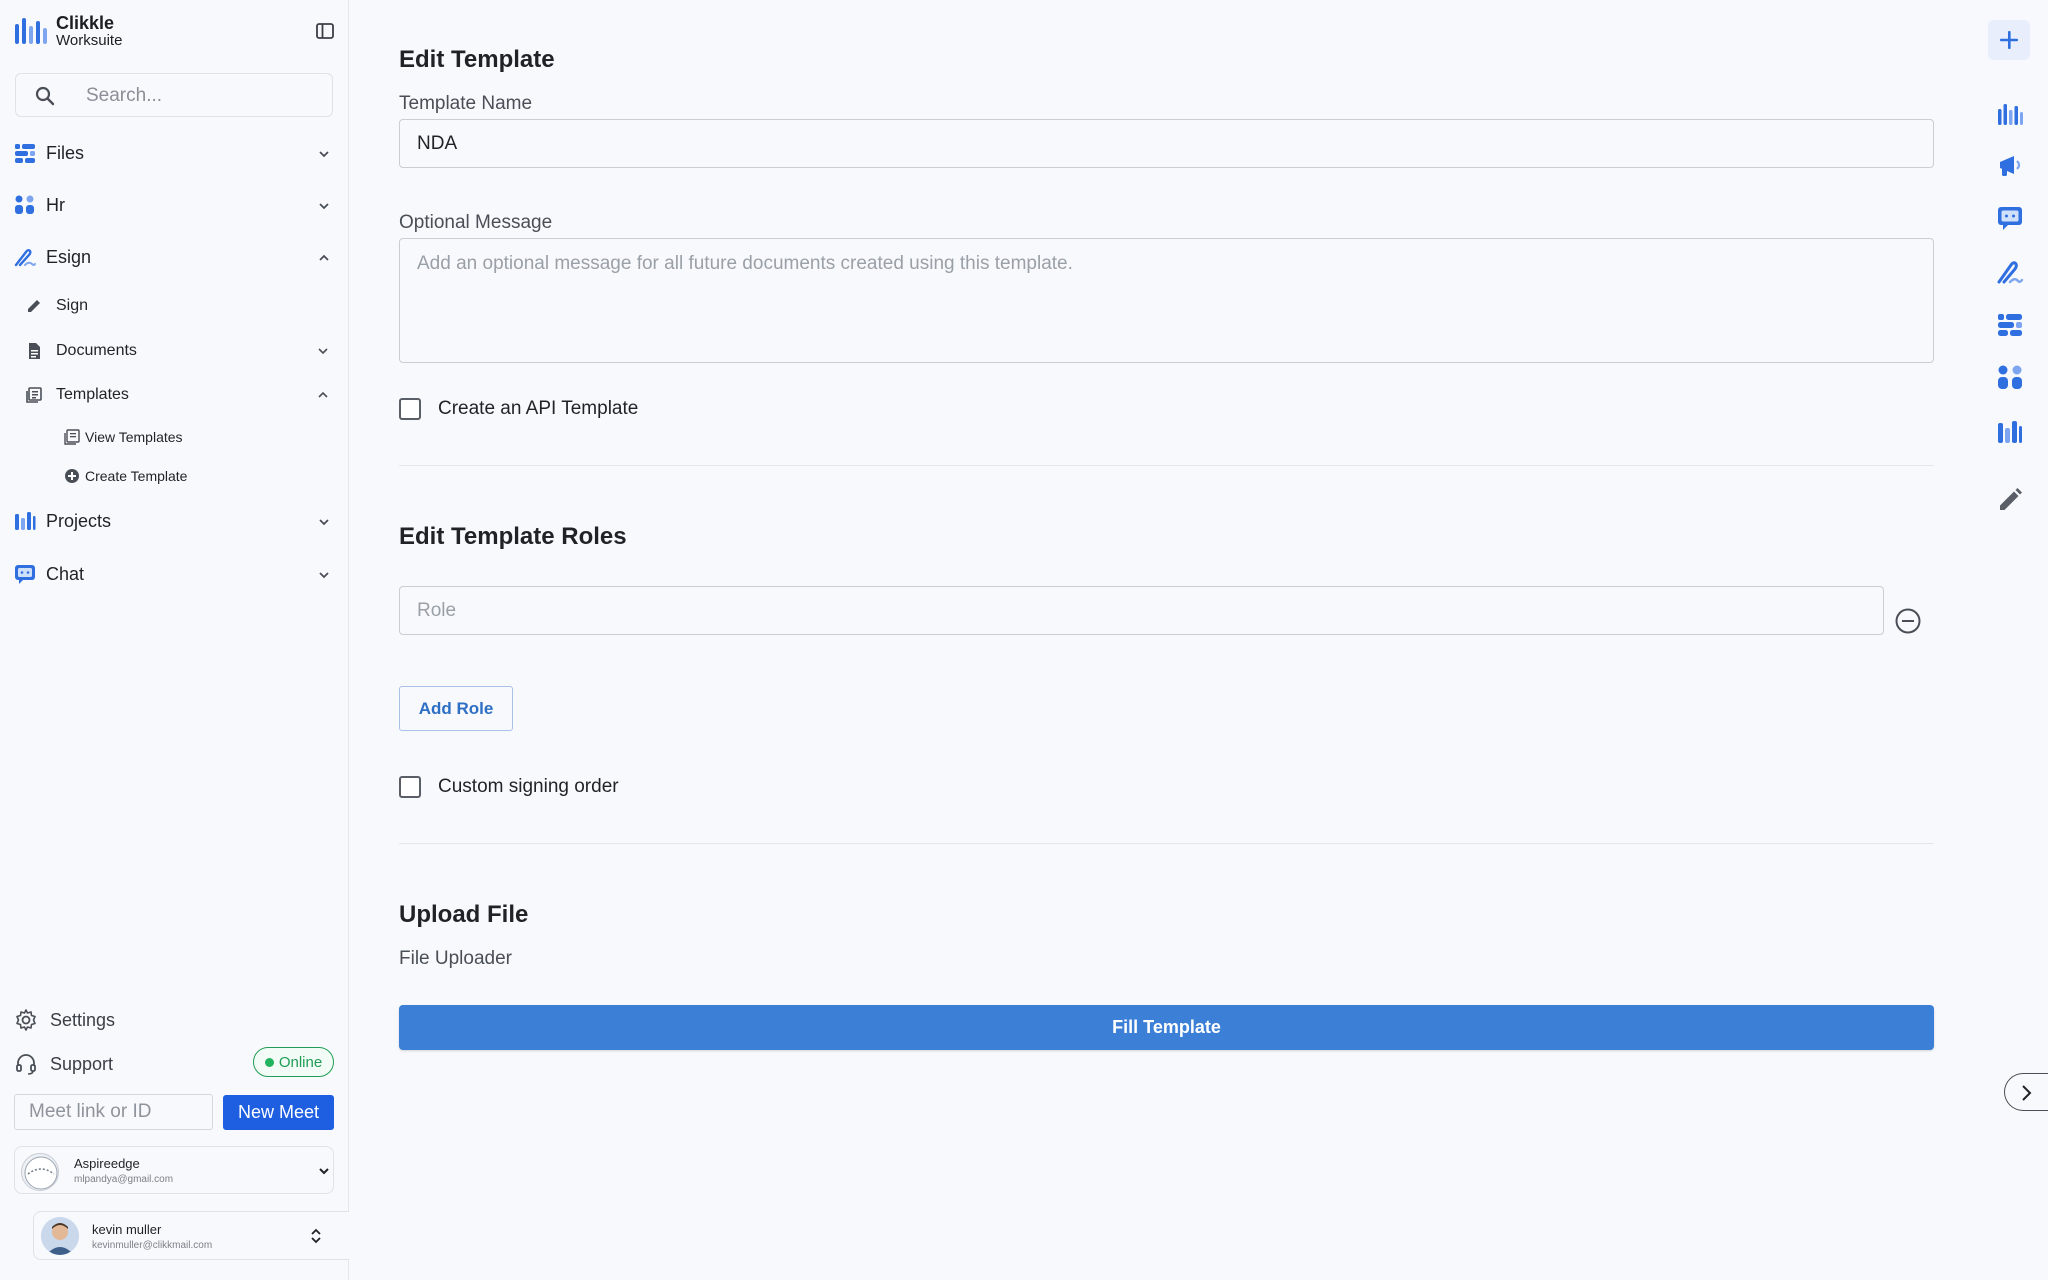  What do you see at coordinates (174, 522) in the screenshot?
I see `sidebar-item-projects: Projects` at bounding box center [174, 522].